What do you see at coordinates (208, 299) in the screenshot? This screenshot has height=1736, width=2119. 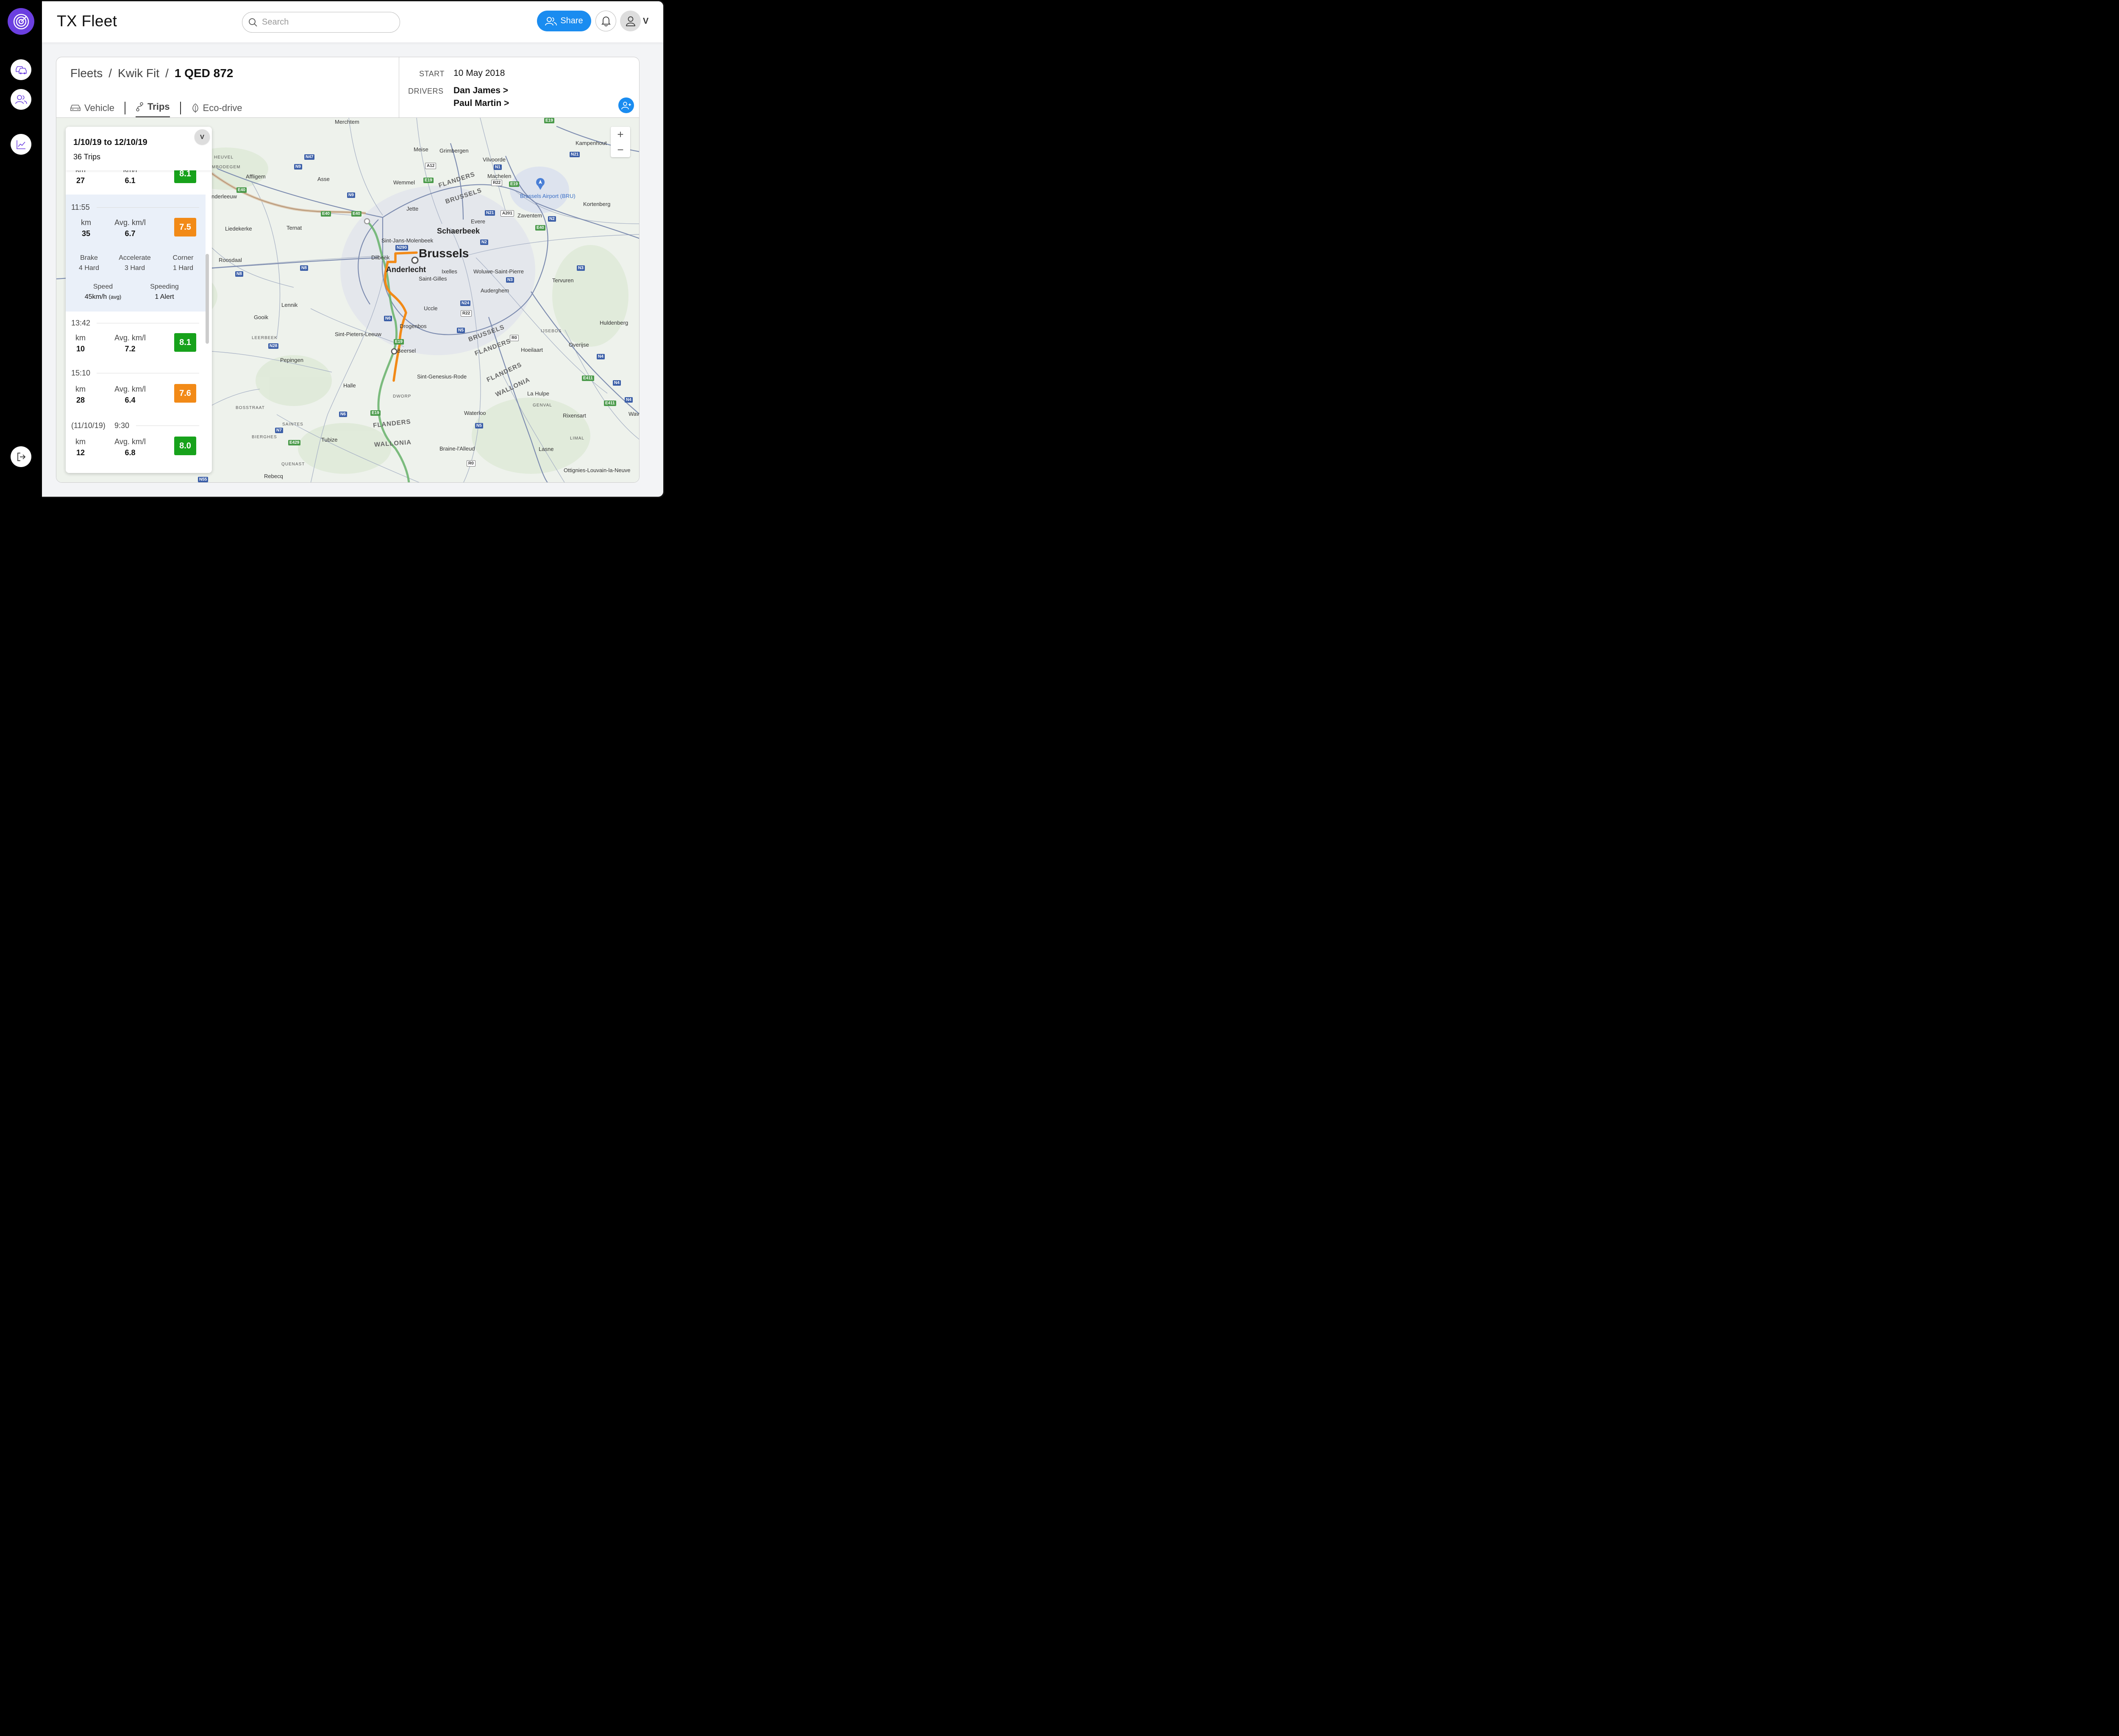 I see `trips-scrollbar` at bounding box center [208, 299].